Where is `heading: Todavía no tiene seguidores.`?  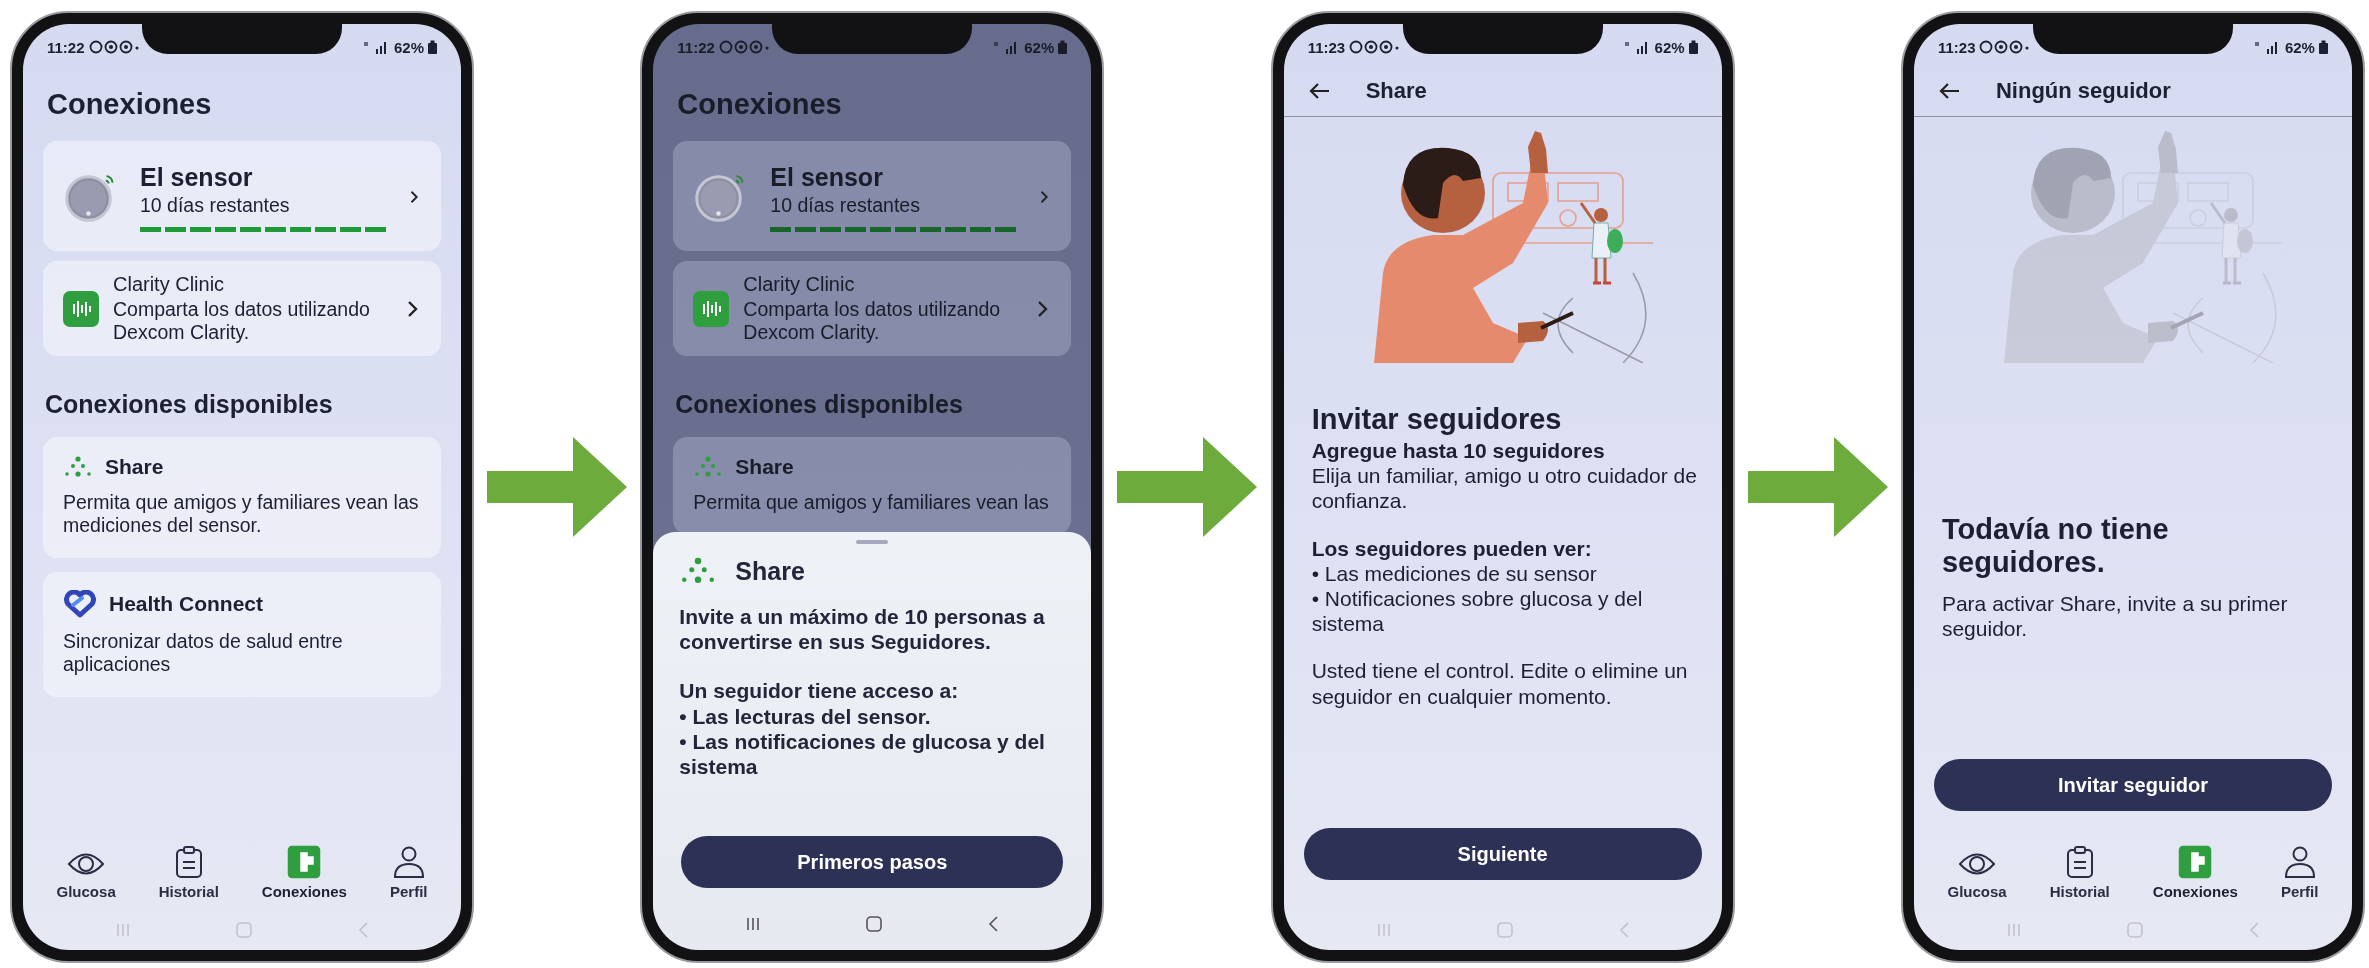
heading: Todavía no tiene seguidores. is located at coordinates (2055, 546).